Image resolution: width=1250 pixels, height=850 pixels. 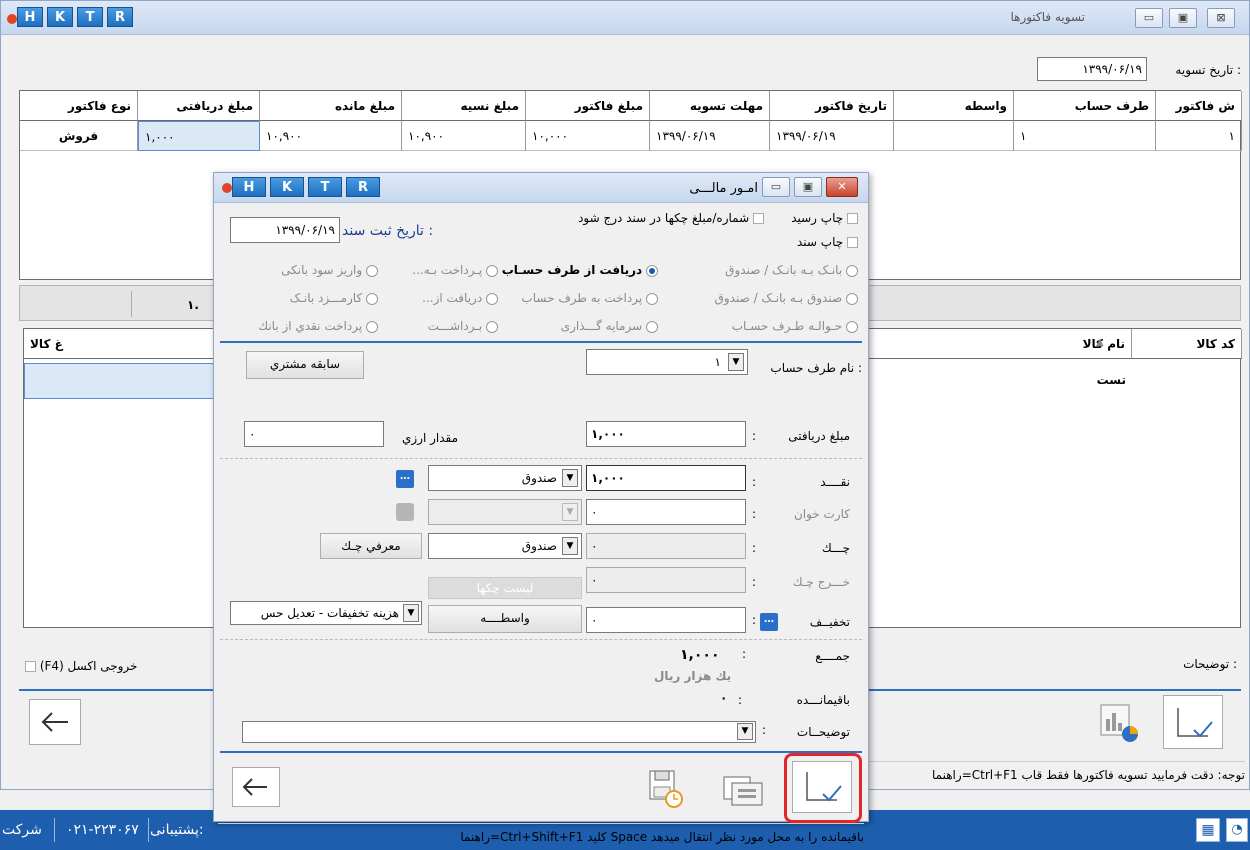 I want to click on excel-export-checkbox: خروجی اکسل (F4), so click(x=81, y=666).